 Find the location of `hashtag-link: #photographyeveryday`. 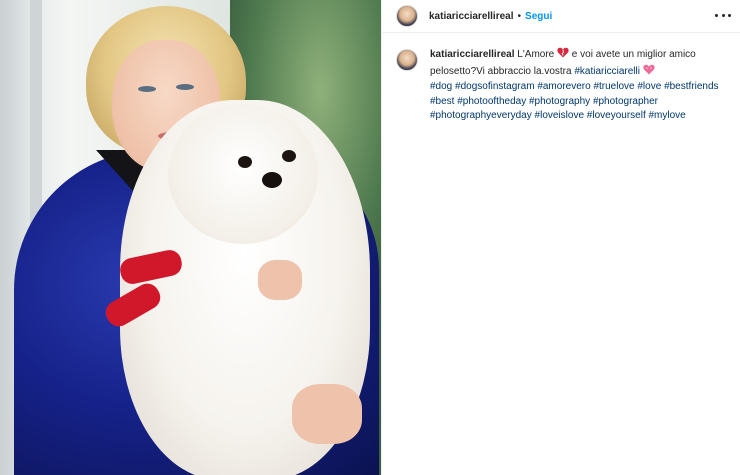

hashtag-link: #photographyeveryday is located at coordinates (481, 115).